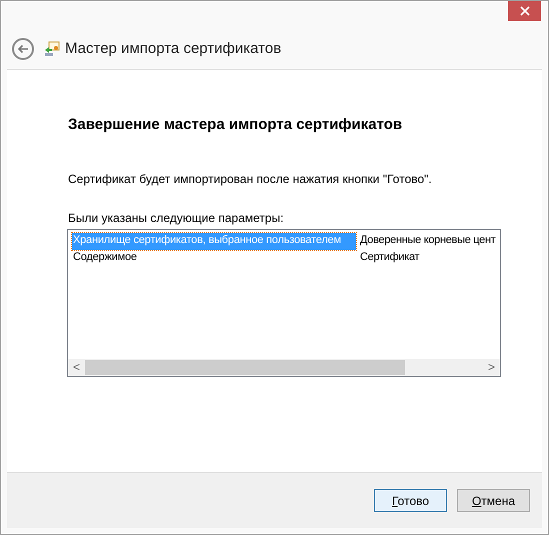 The image size is (549, 535). Describe the element at coordinates (493, 500) in the screenshot. I see `cancel-button: Отмена` at that location.